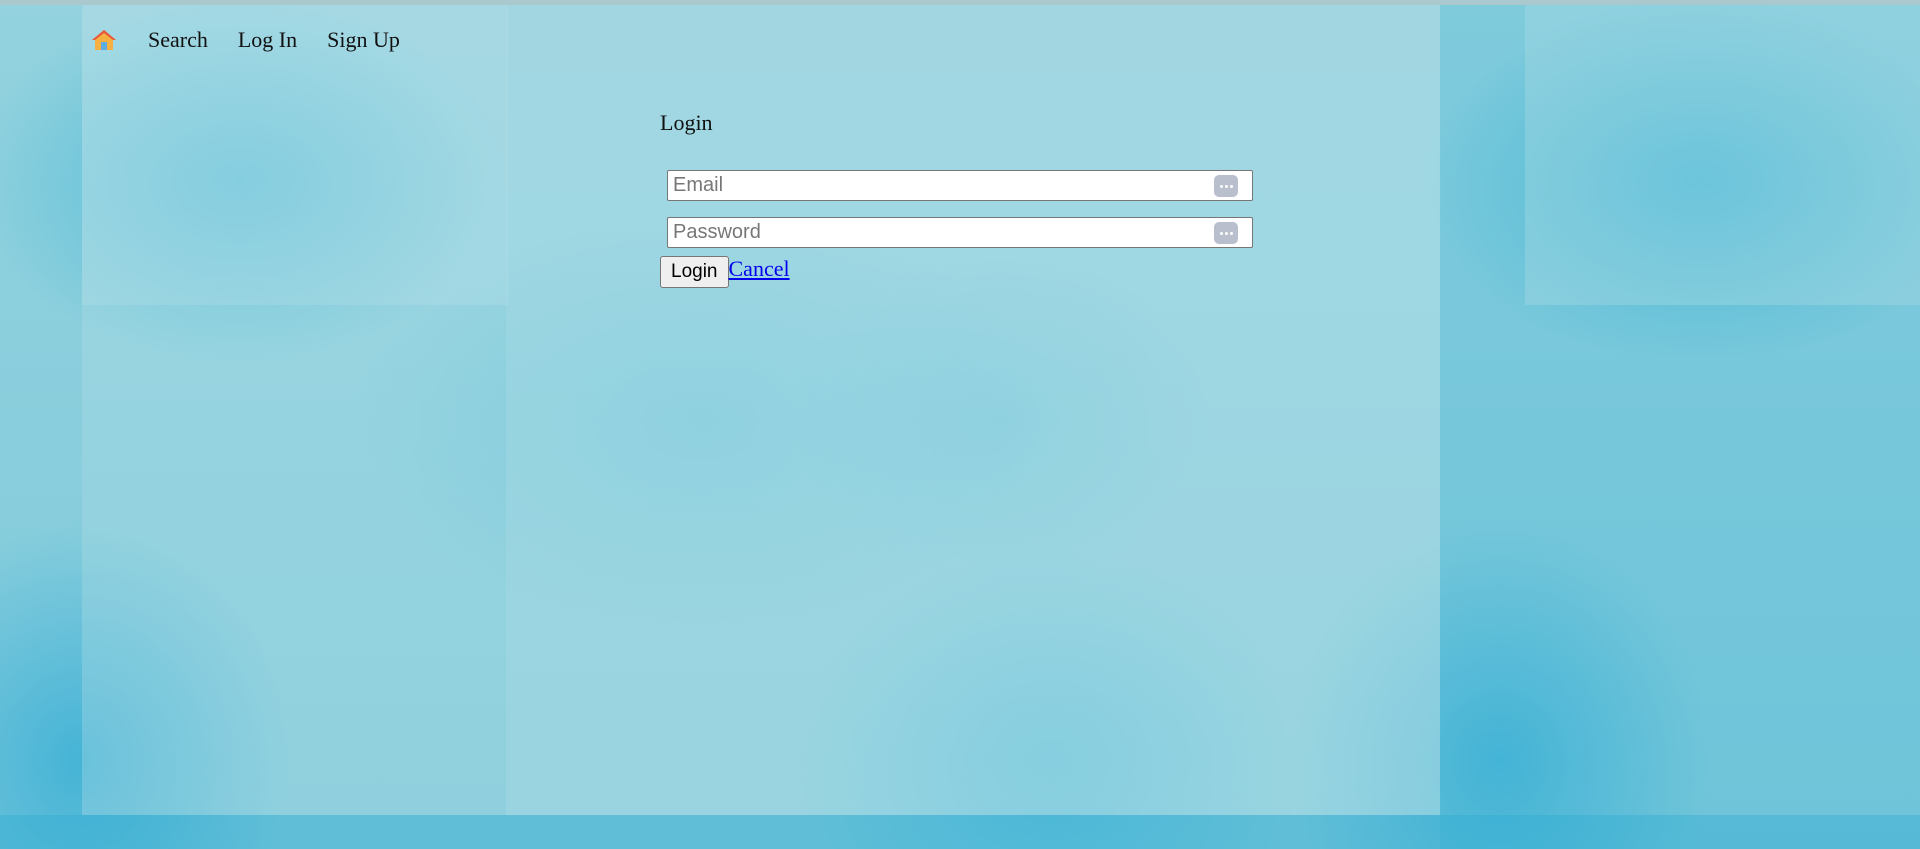 This screenshot has width=1920, height=849. What do you see at coordinates (960, 2) in the screenshot?
I see `top-border` at bounding box center [960, 2].